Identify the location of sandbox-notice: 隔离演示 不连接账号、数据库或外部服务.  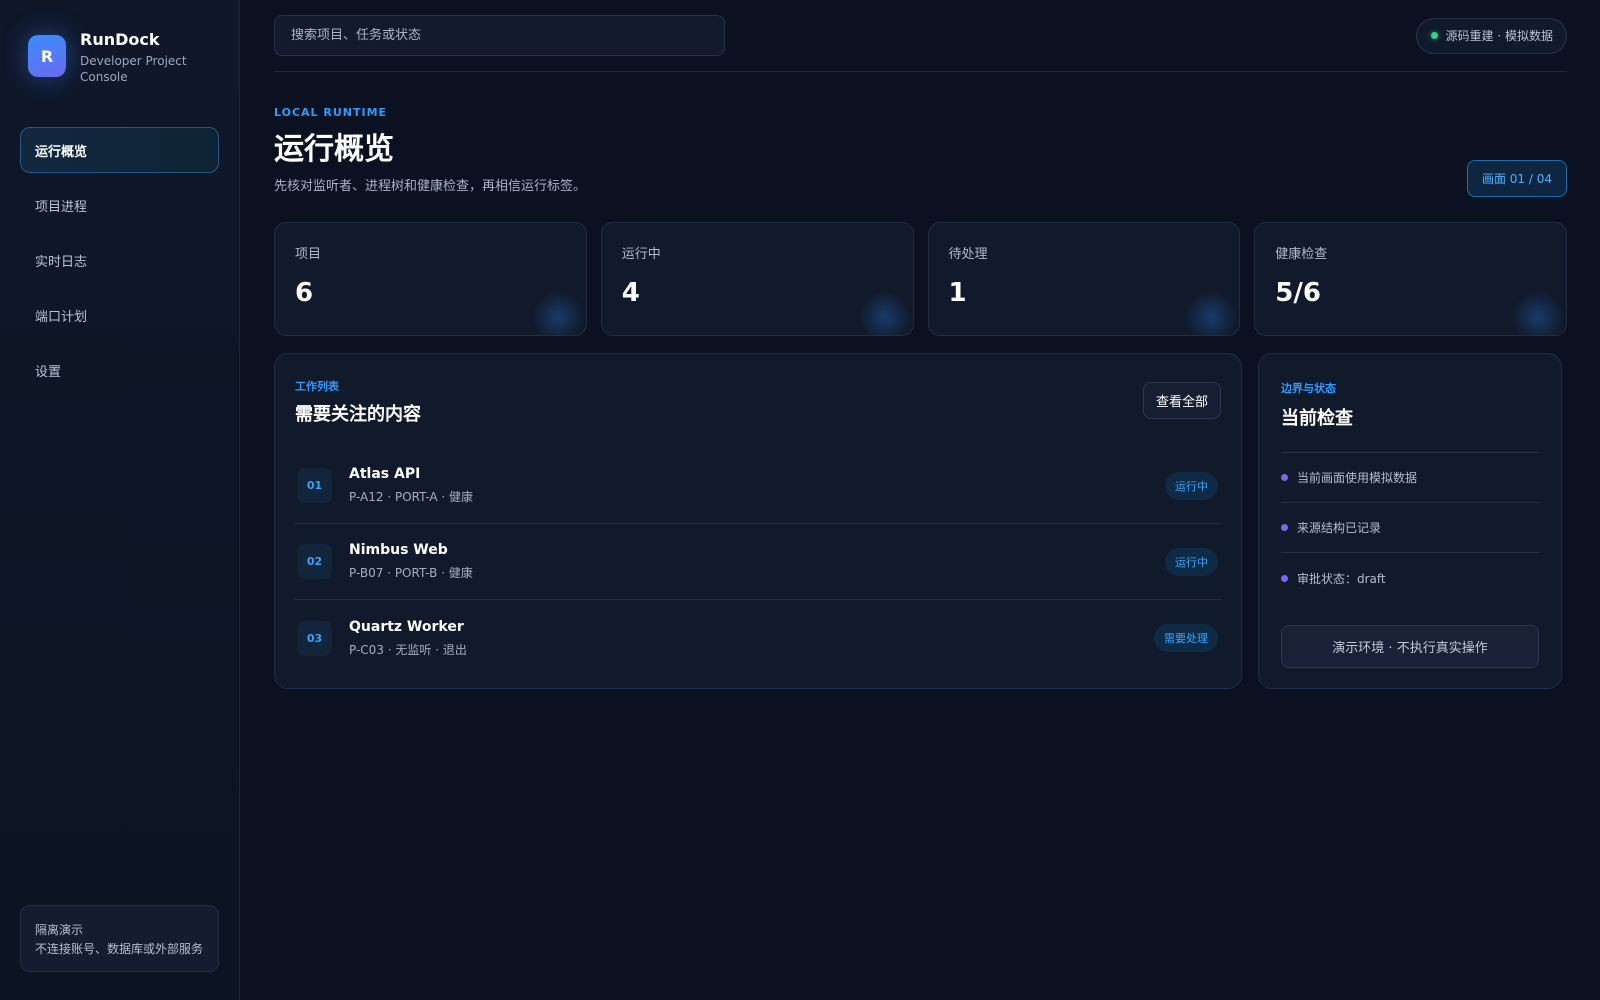
(119, 938).